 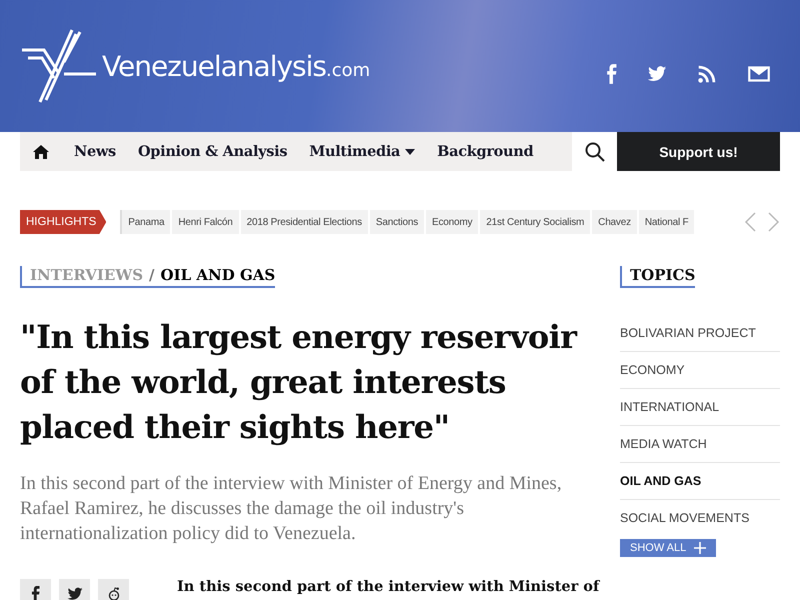 What do you see at coordinates (205, 222) in the screenshot?
I see `tag-link: Henri Falcón` at bounding box center [205, 222].